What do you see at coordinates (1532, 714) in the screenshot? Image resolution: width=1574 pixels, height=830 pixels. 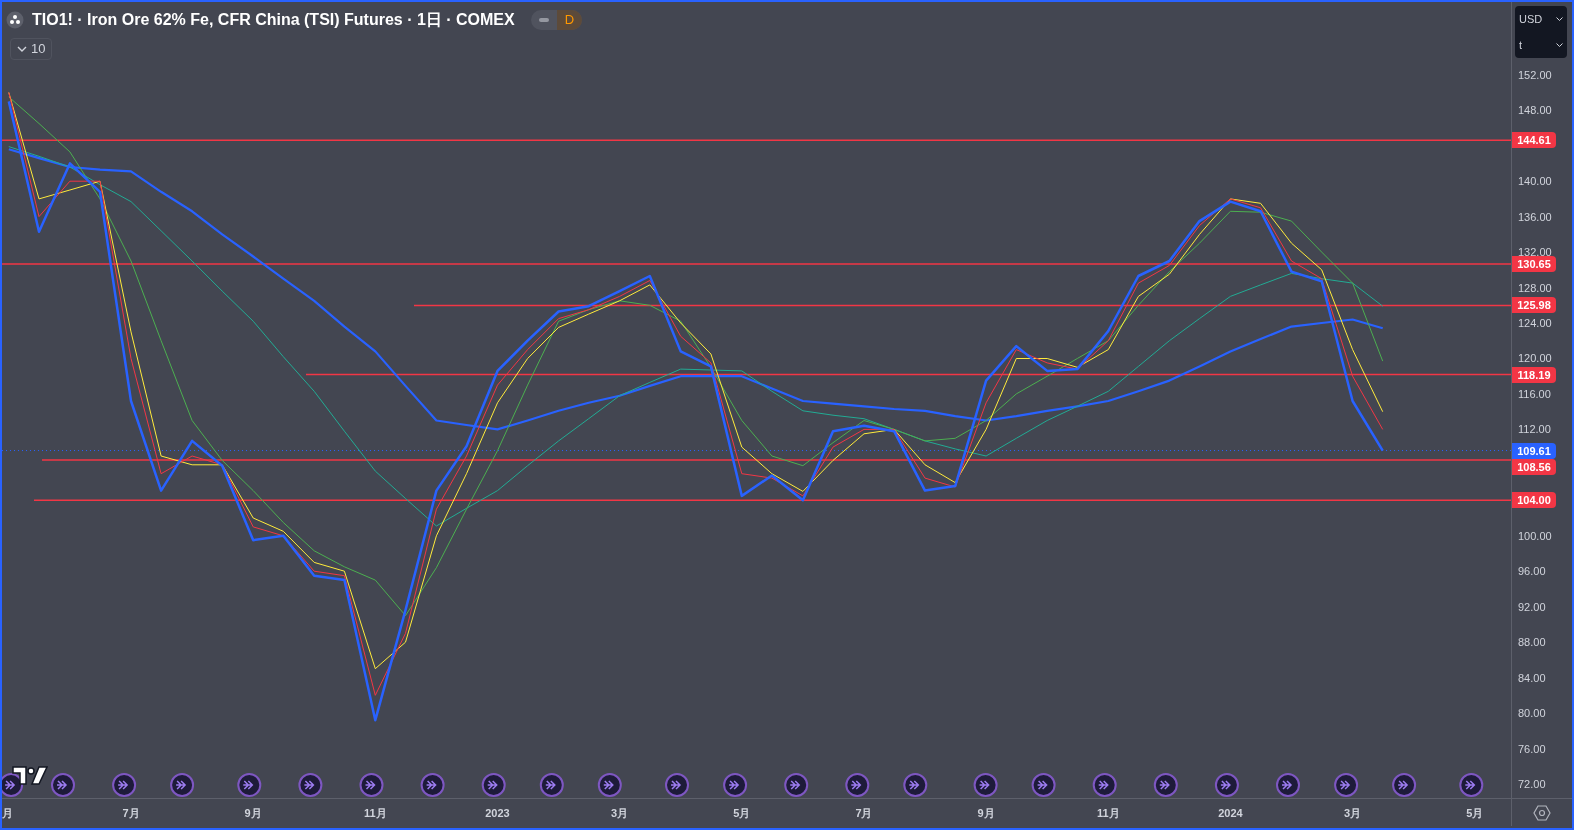 I see `price-tick-label: 80.00` at bounding box center [1532, 714].